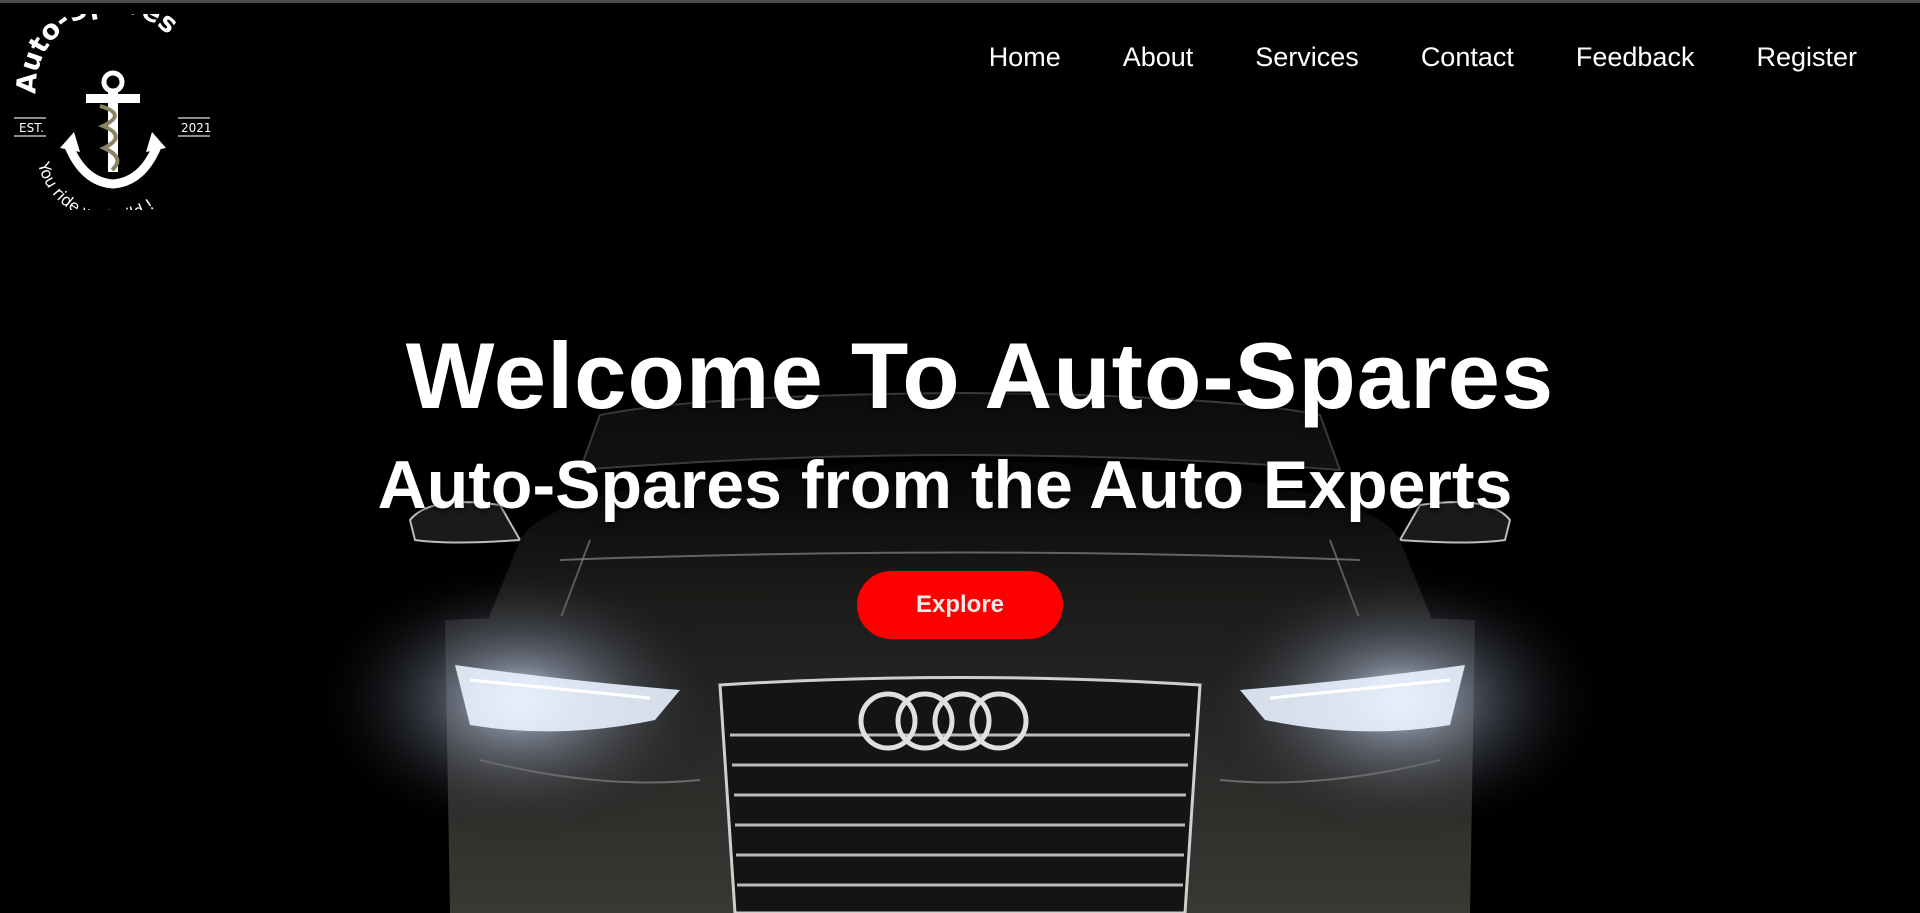 The height and width of the screenshot is (913, 1920). What do you see at coordinates (1307, 57) in the screenshot?
I see `nav-services-link: Services` at bounding box center [1307, 57].